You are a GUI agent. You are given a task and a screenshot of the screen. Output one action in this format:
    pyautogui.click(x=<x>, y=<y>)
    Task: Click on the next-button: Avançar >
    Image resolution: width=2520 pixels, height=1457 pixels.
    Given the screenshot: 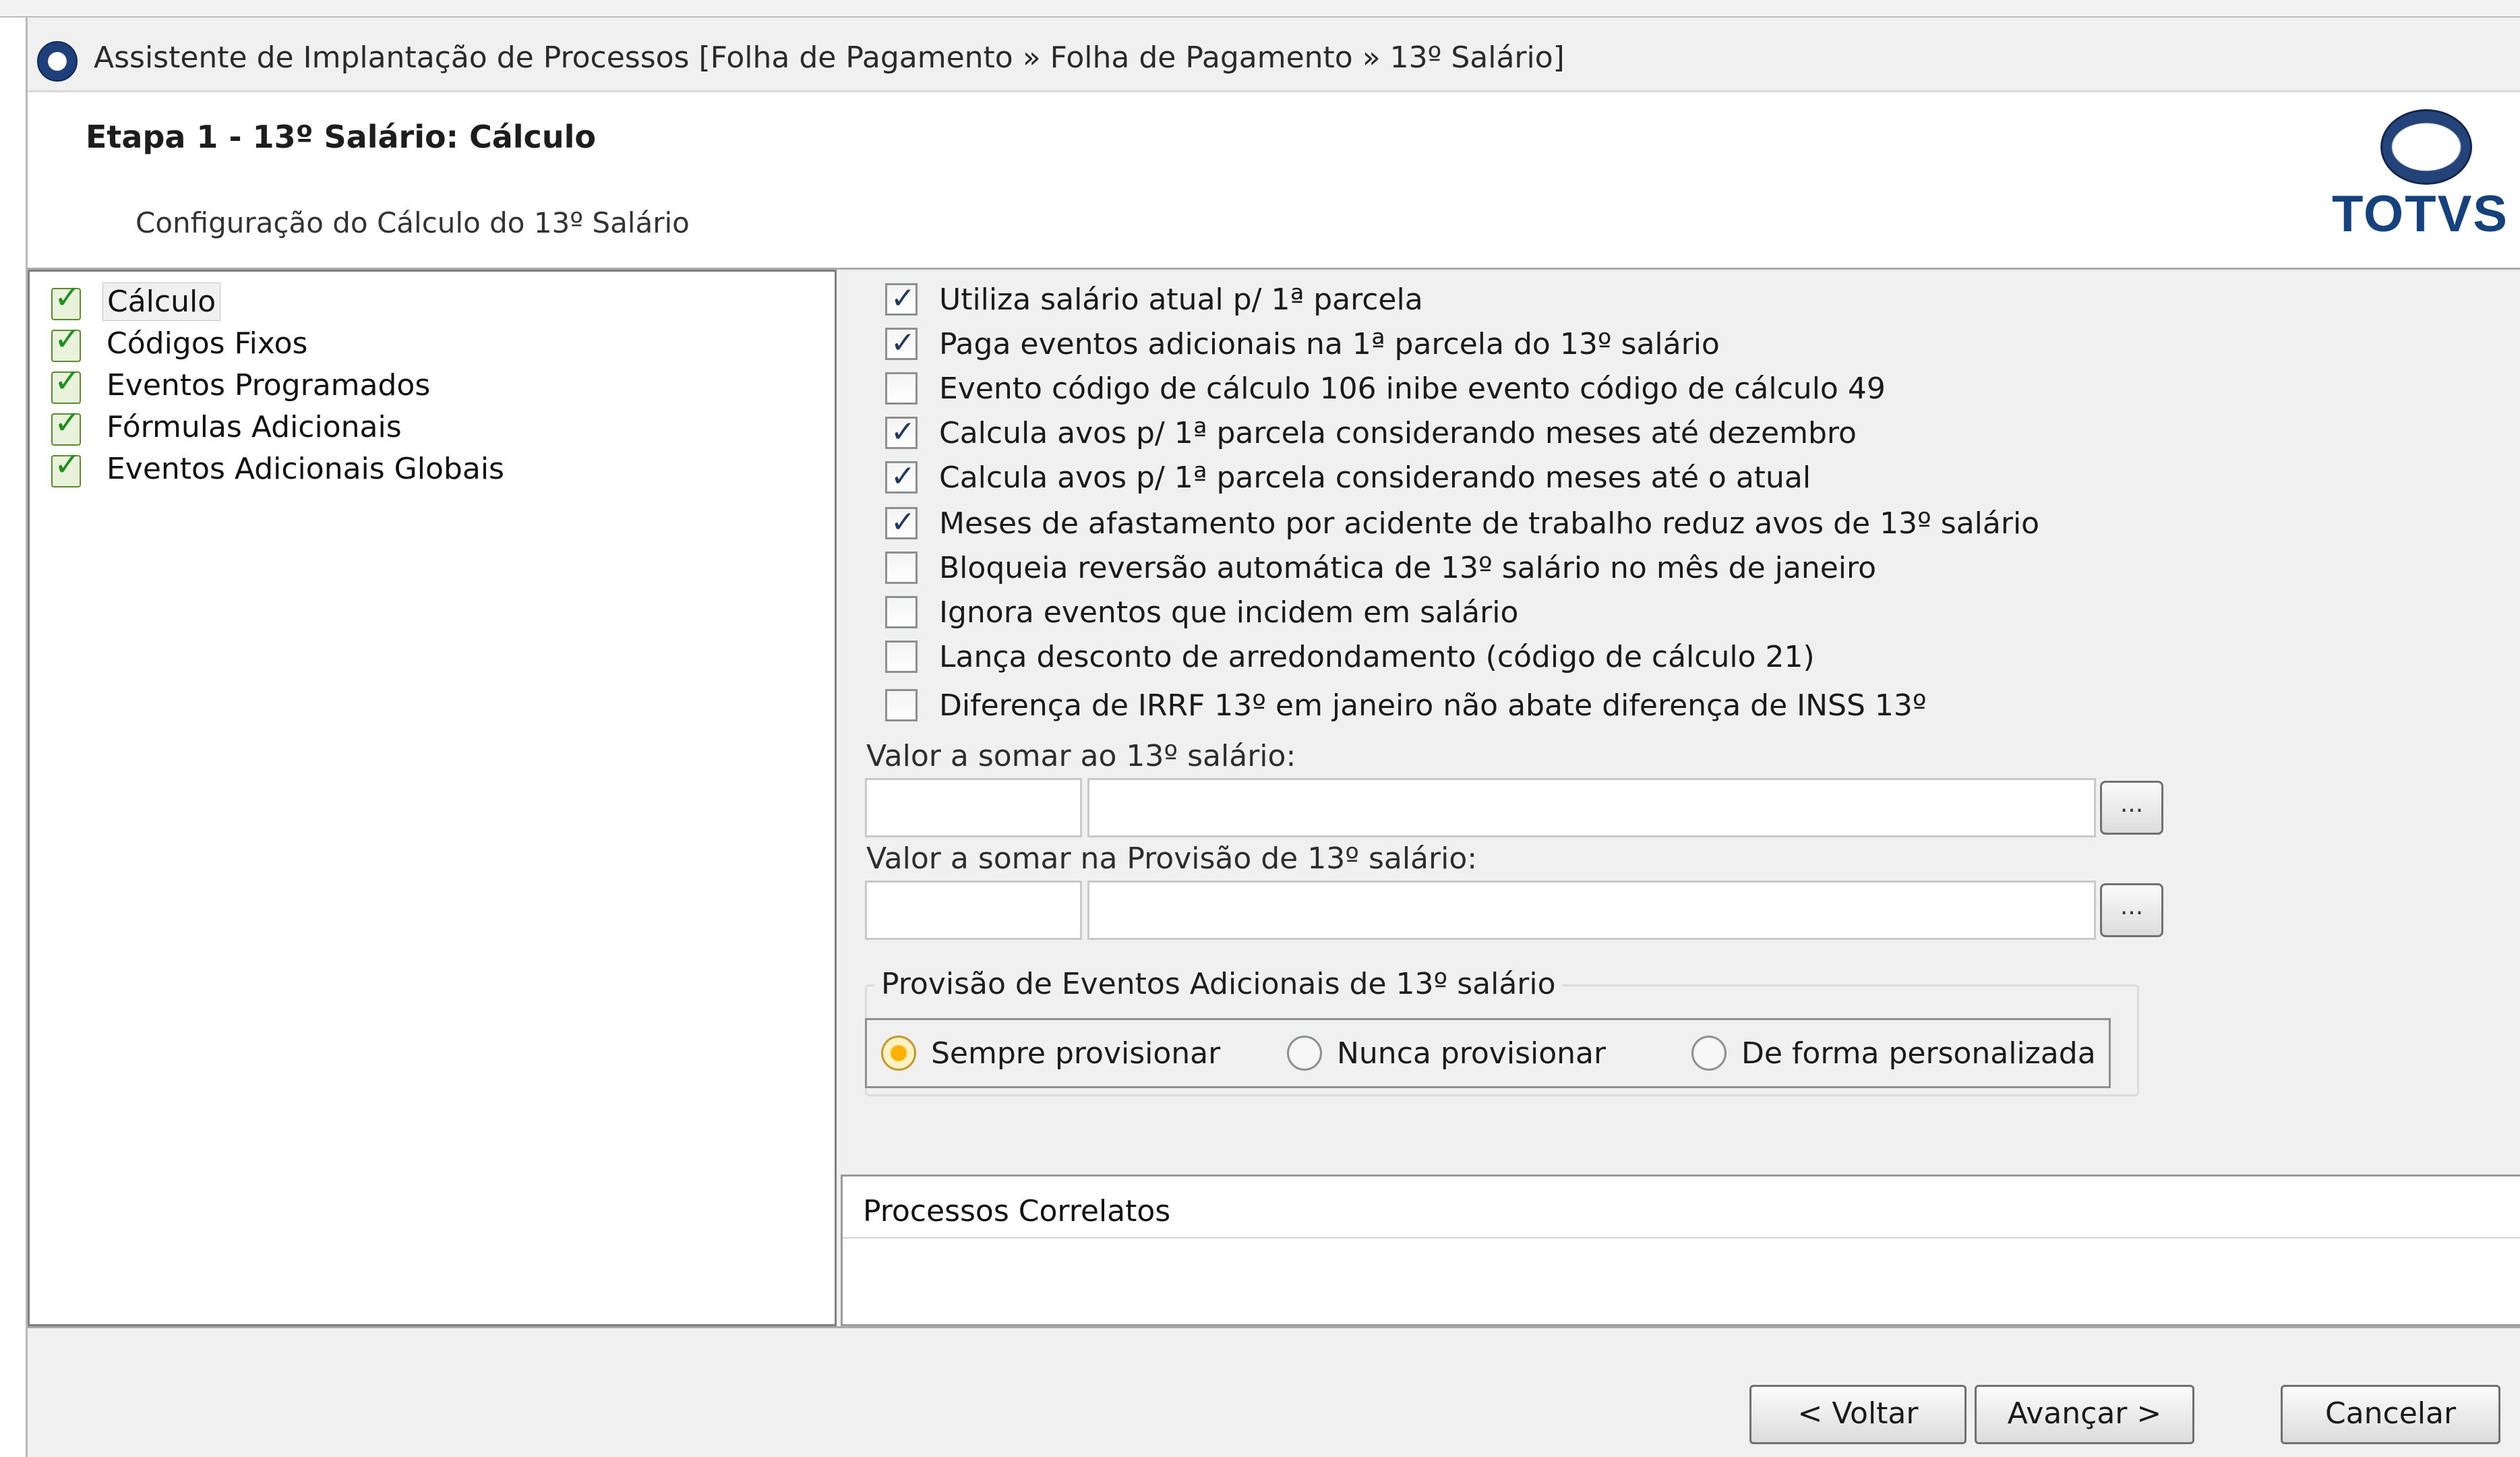 What is the action you would take?
    pyautogui.click(x=2084, y=1414)
    